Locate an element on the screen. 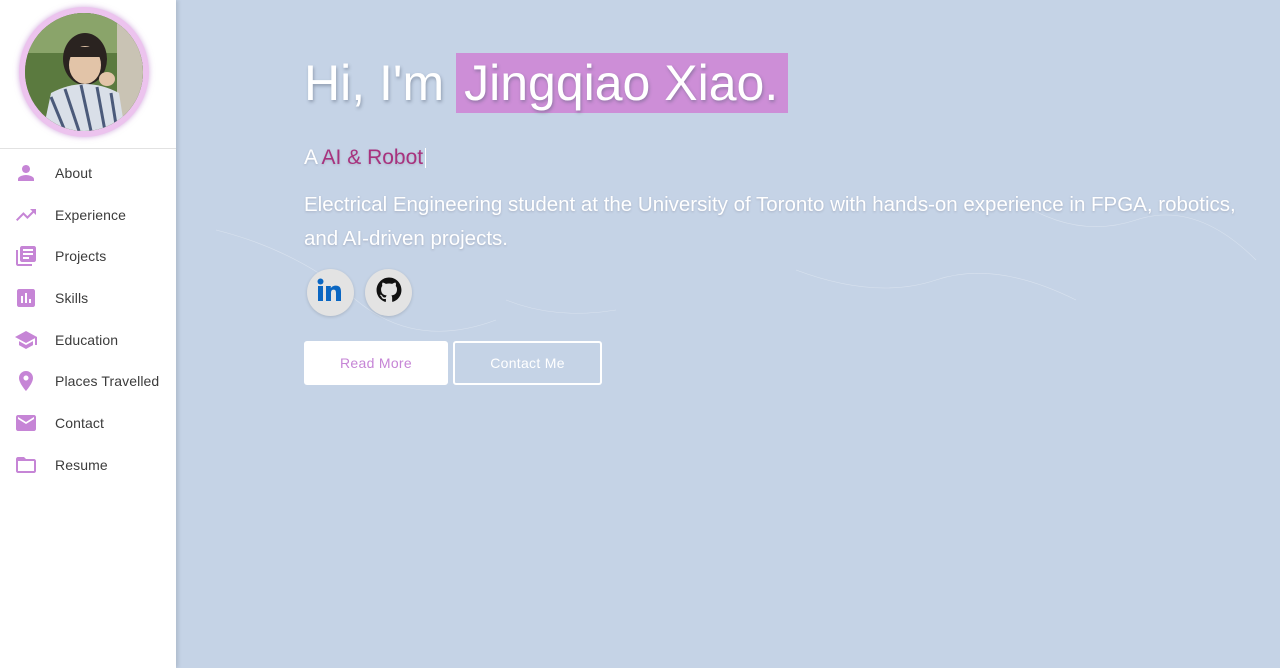 The image size is (1280, 668). sidebar-item-experience: Experience is located at coordinates (88, 215).